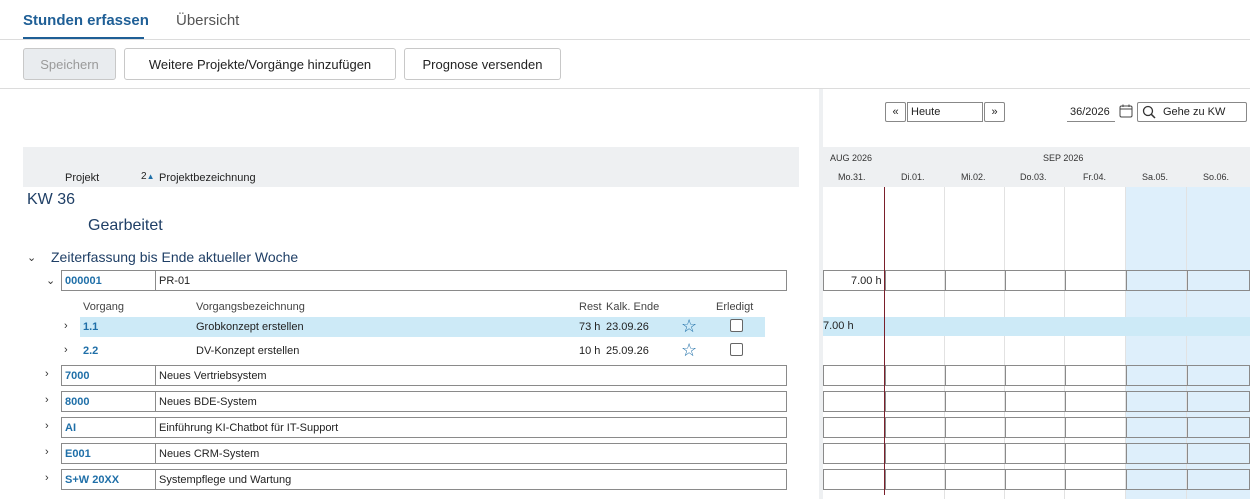  What do you see at coordinates (213, 376) in the screenshot?
I see `project-name: Neues Vertriebsystem` at bounding box center [213, 376].